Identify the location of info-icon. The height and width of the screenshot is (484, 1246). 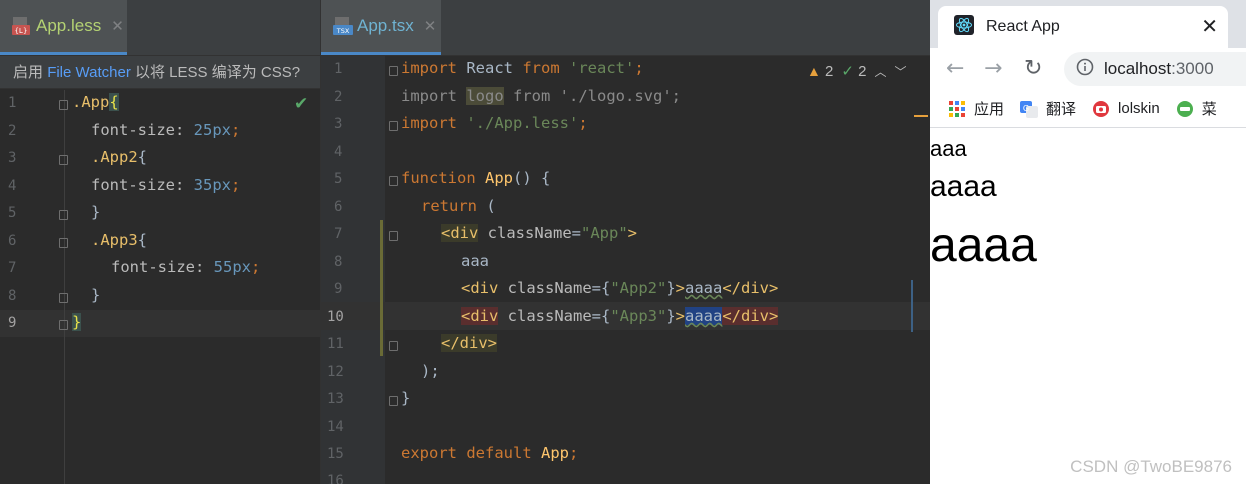
(1085, 69).